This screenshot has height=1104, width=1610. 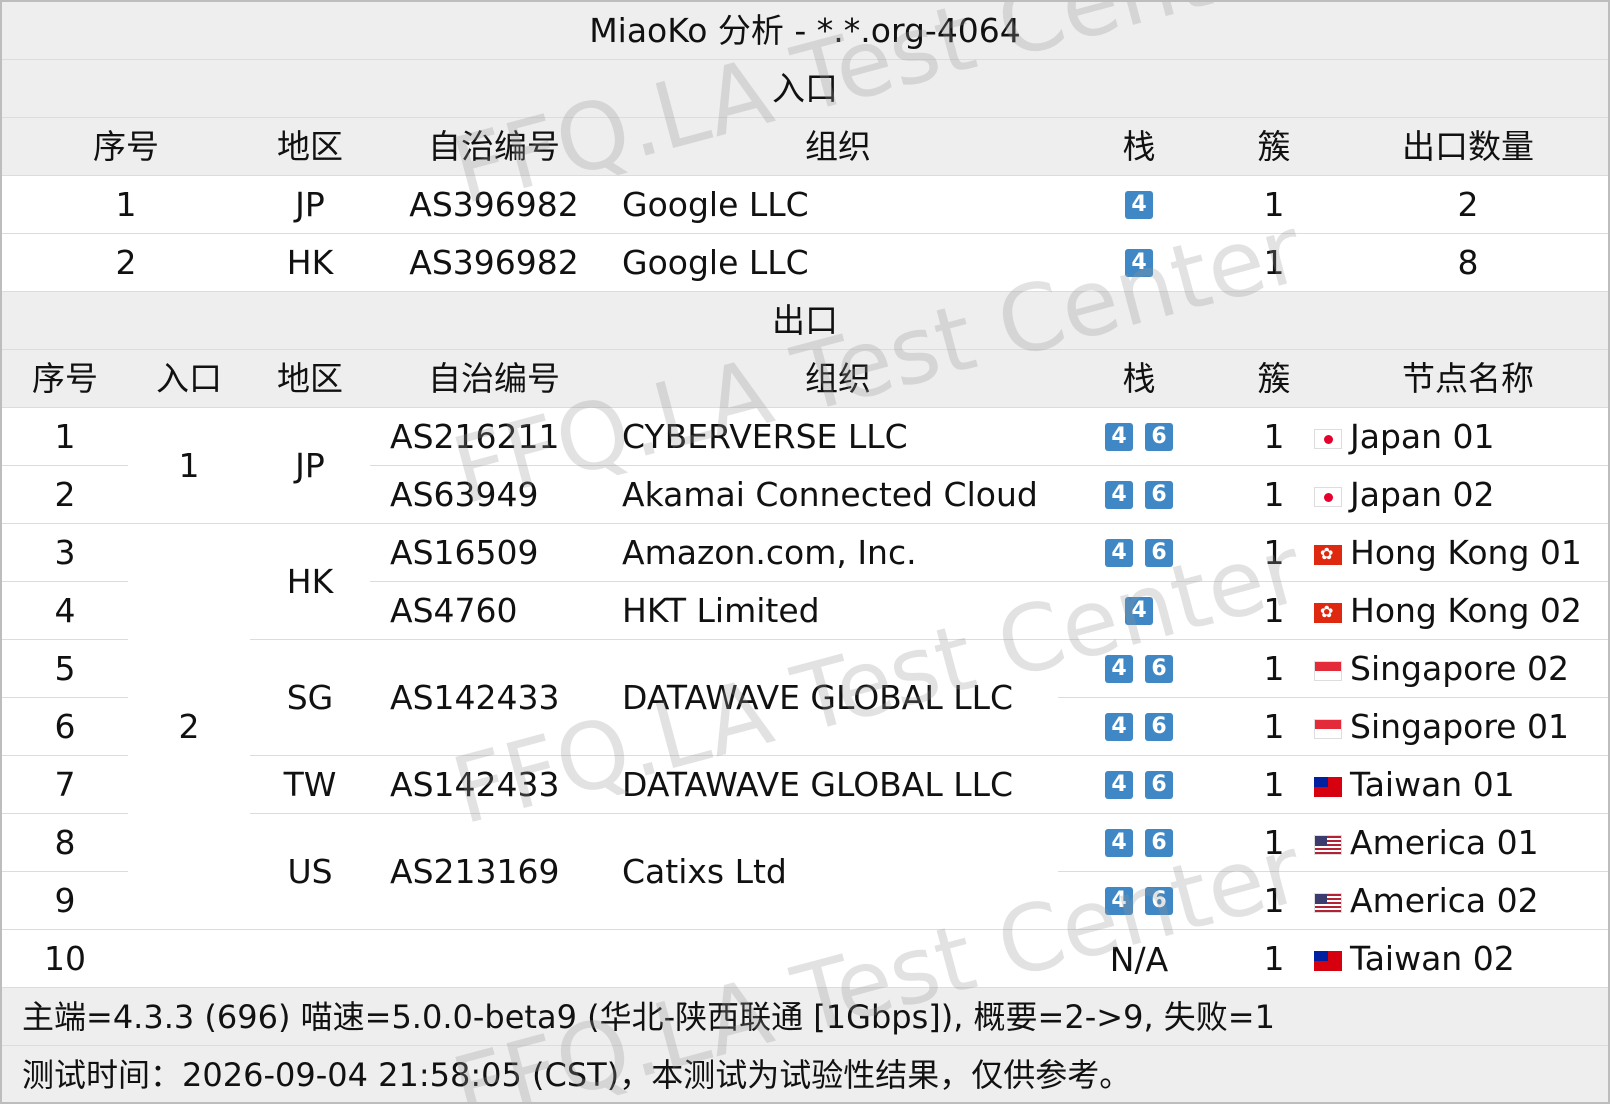 I want to click on exit-node: Japan 02, so click(x=1461, y=495).